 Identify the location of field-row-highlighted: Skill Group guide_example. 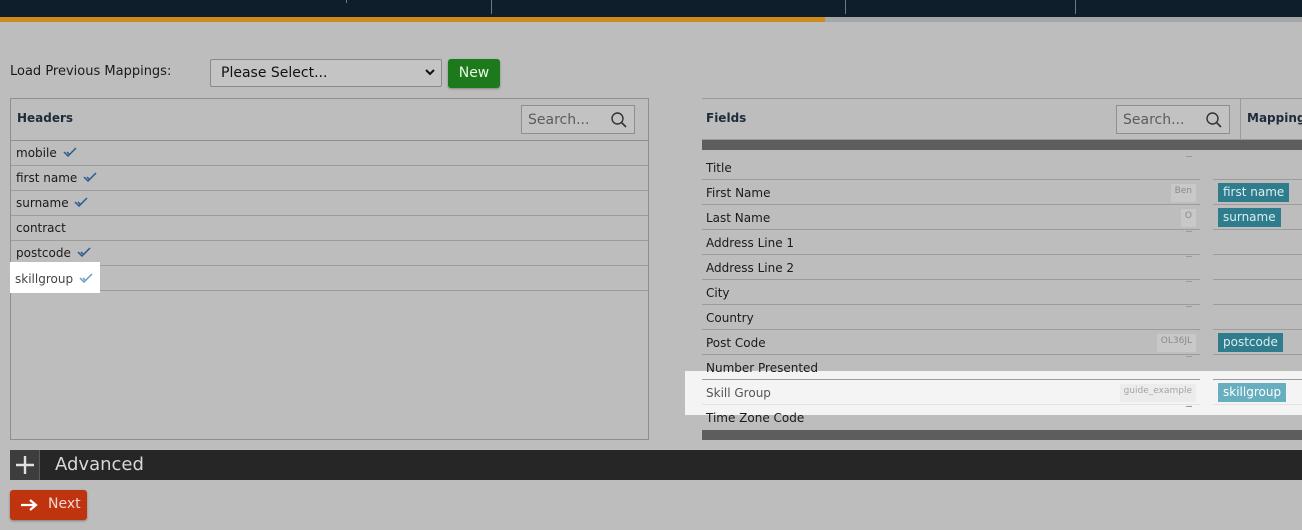
(951, 392).